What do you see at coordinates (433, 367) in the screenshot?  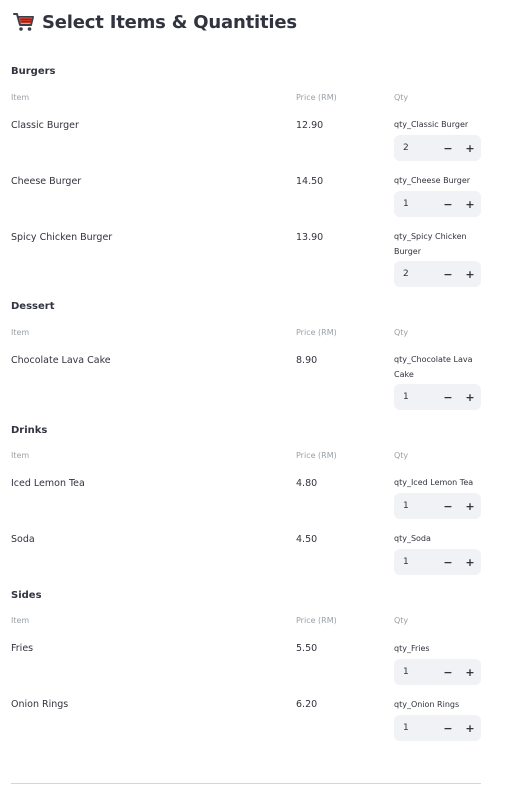 I see `qty-label: qty_Chocolate Lava Cake` at bounding box center [433, 367].